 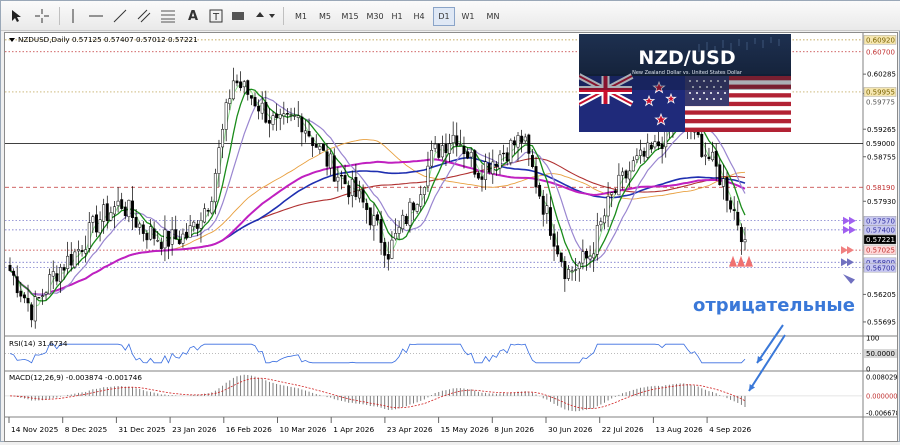 I want to click on text-tool: A, so click(x=193, y=16).